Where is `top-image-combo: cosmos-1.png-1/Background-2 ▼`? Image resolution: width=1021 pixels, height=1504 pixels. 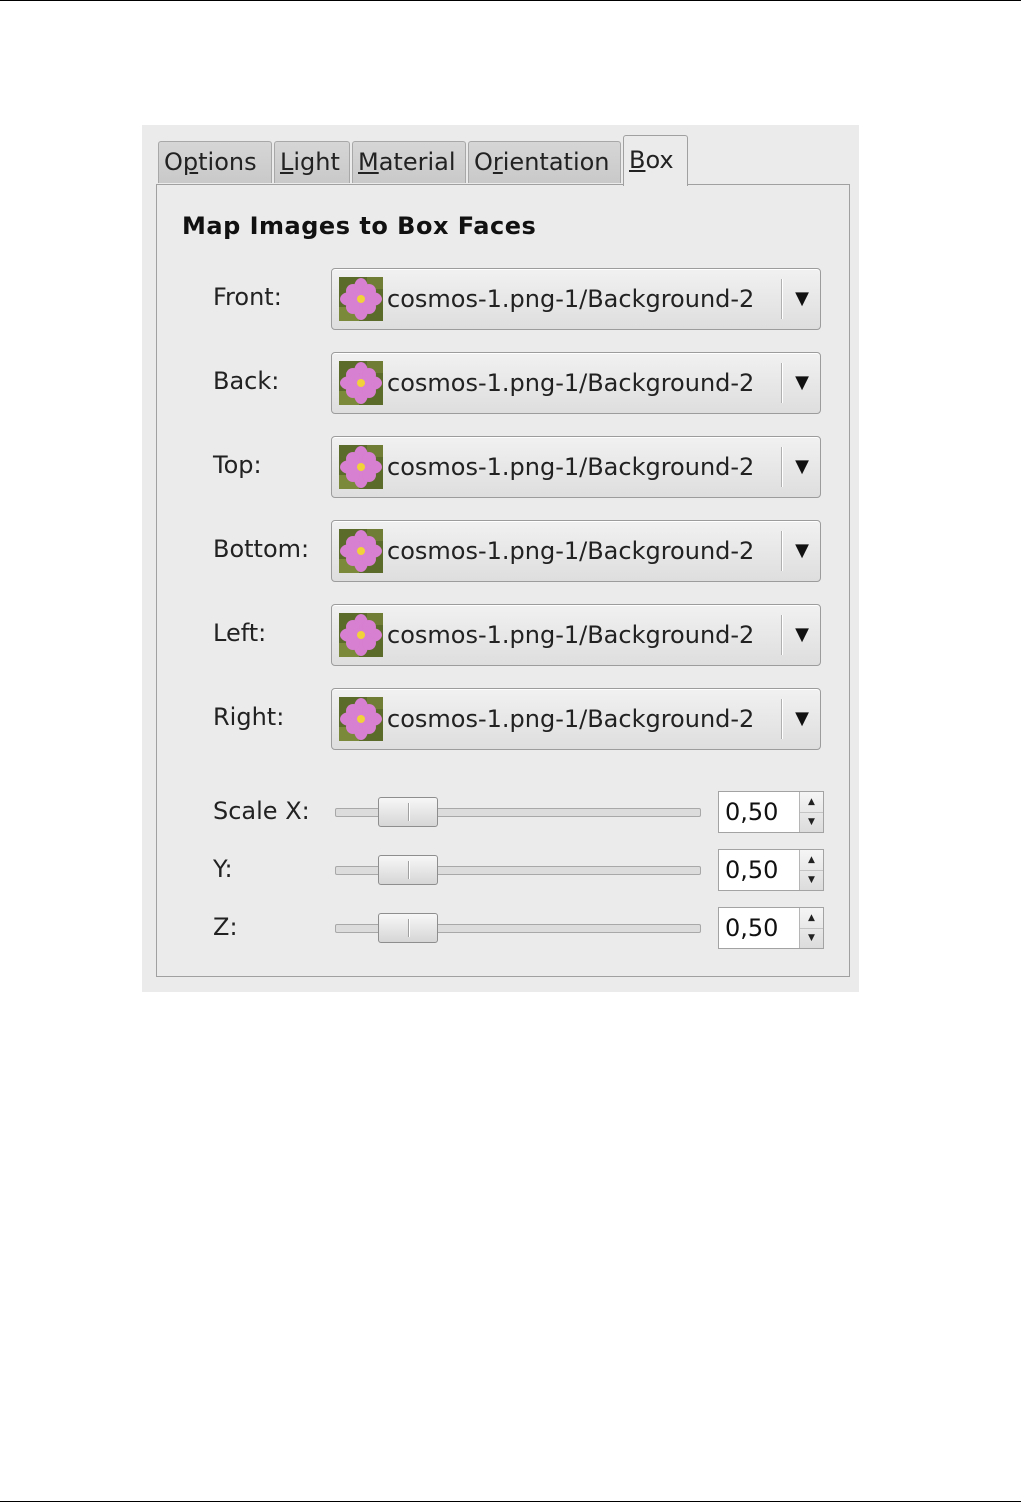
top-image-combo: cosmos-1.png-1/Background-2 ▼ is located at coordinates (576, 467).